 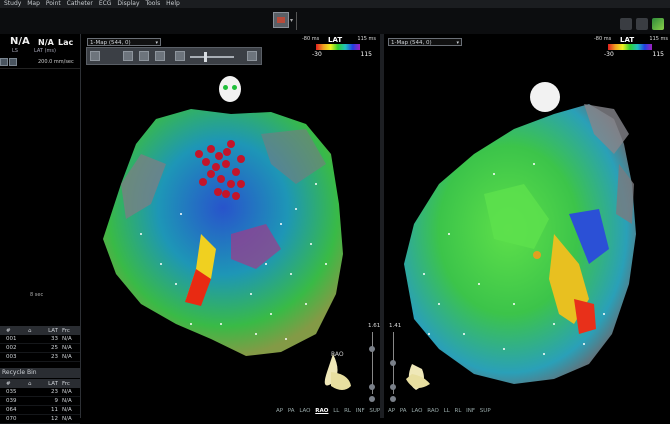 I want to click on status-label-b: LAT (ms), so click(x=45, y=51).